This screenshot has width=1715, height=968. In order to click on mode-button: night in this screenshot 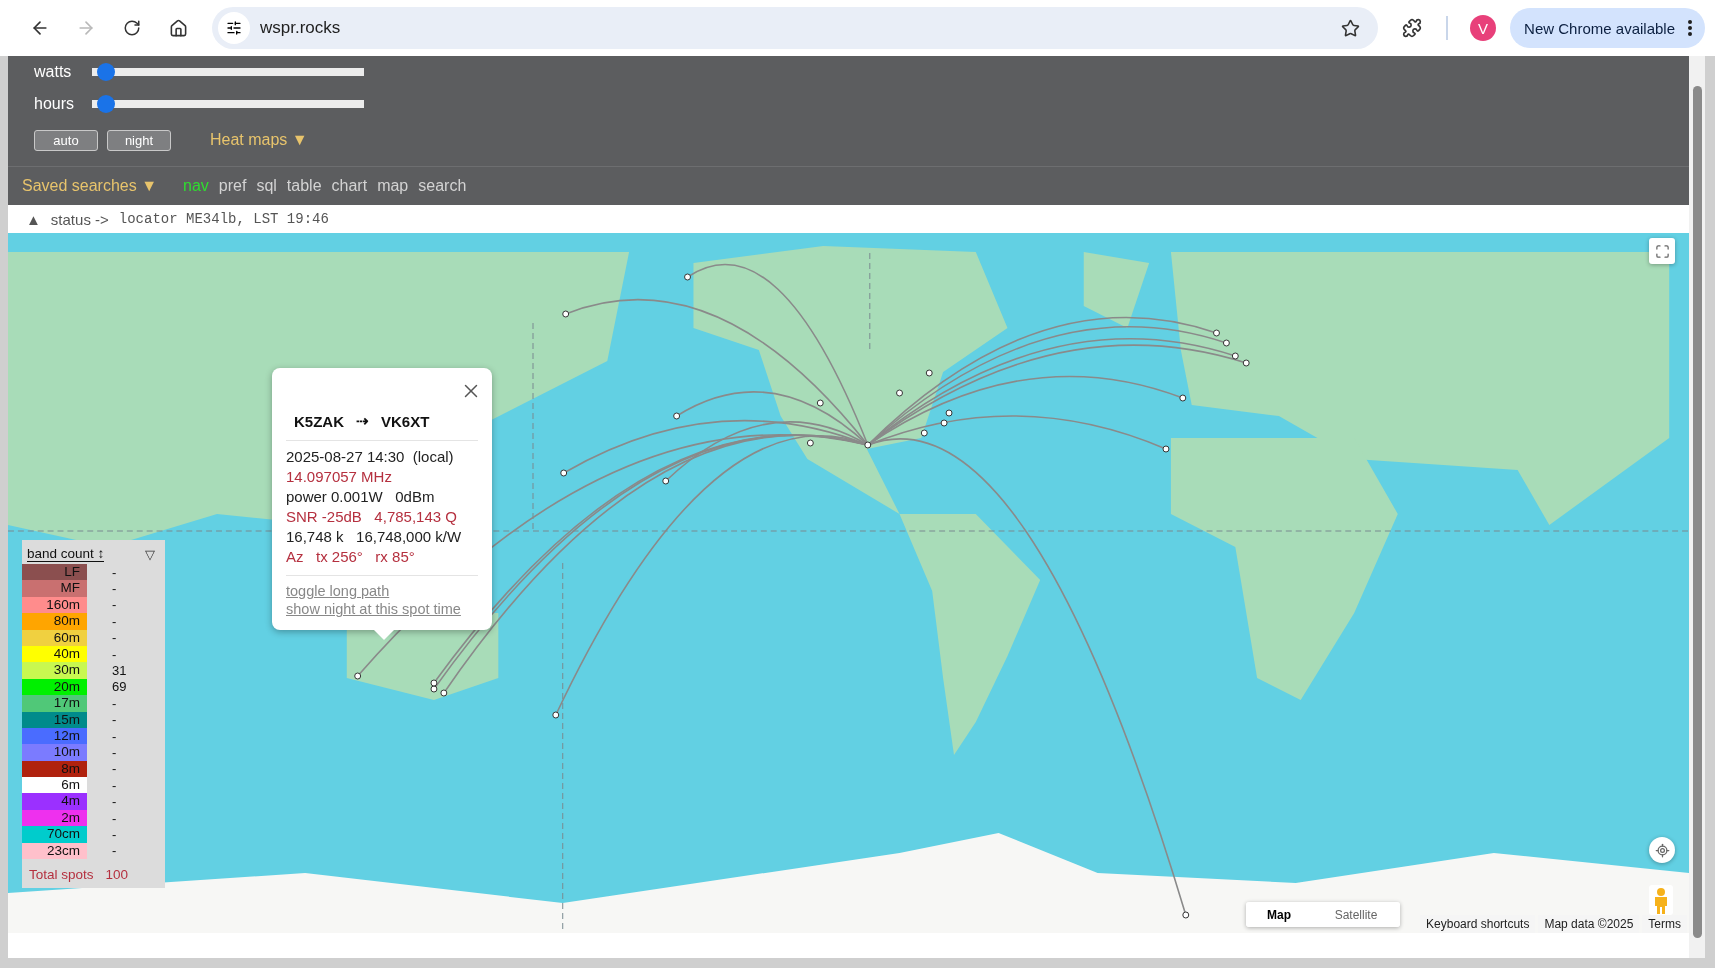, I will do `click(139, 140)`.